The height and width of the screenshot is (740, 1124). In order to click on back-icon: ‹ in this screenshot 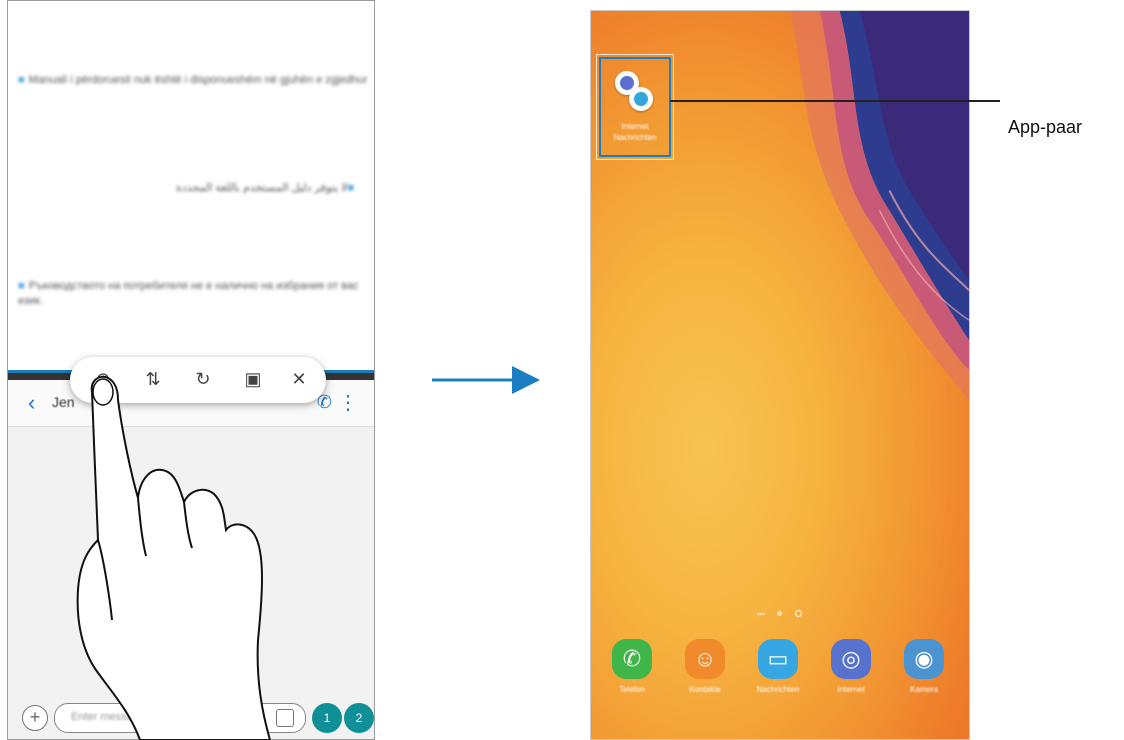, I will do `click(31, 403)`.